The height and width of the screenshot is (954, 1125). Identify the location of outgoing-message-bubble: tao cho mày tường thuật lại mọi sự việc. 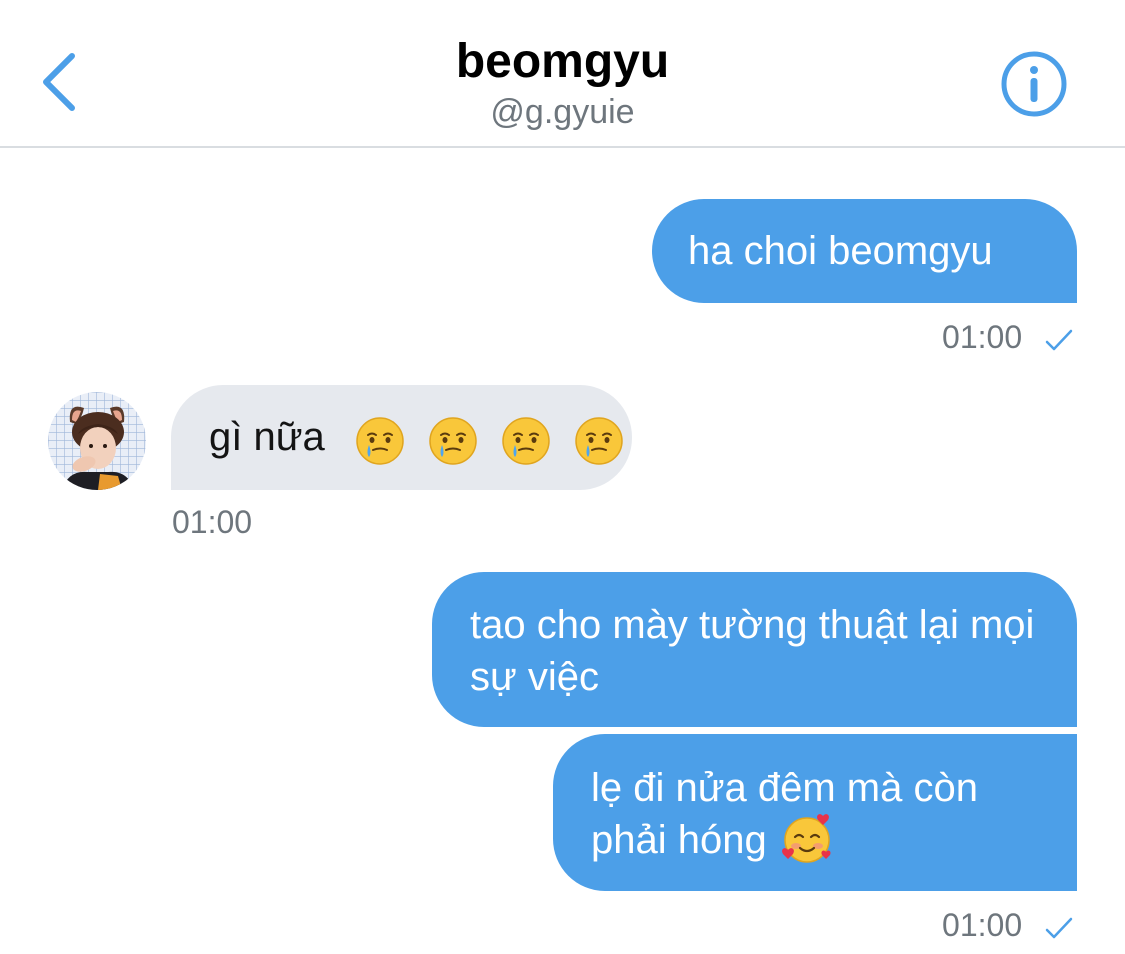
(754, 649).